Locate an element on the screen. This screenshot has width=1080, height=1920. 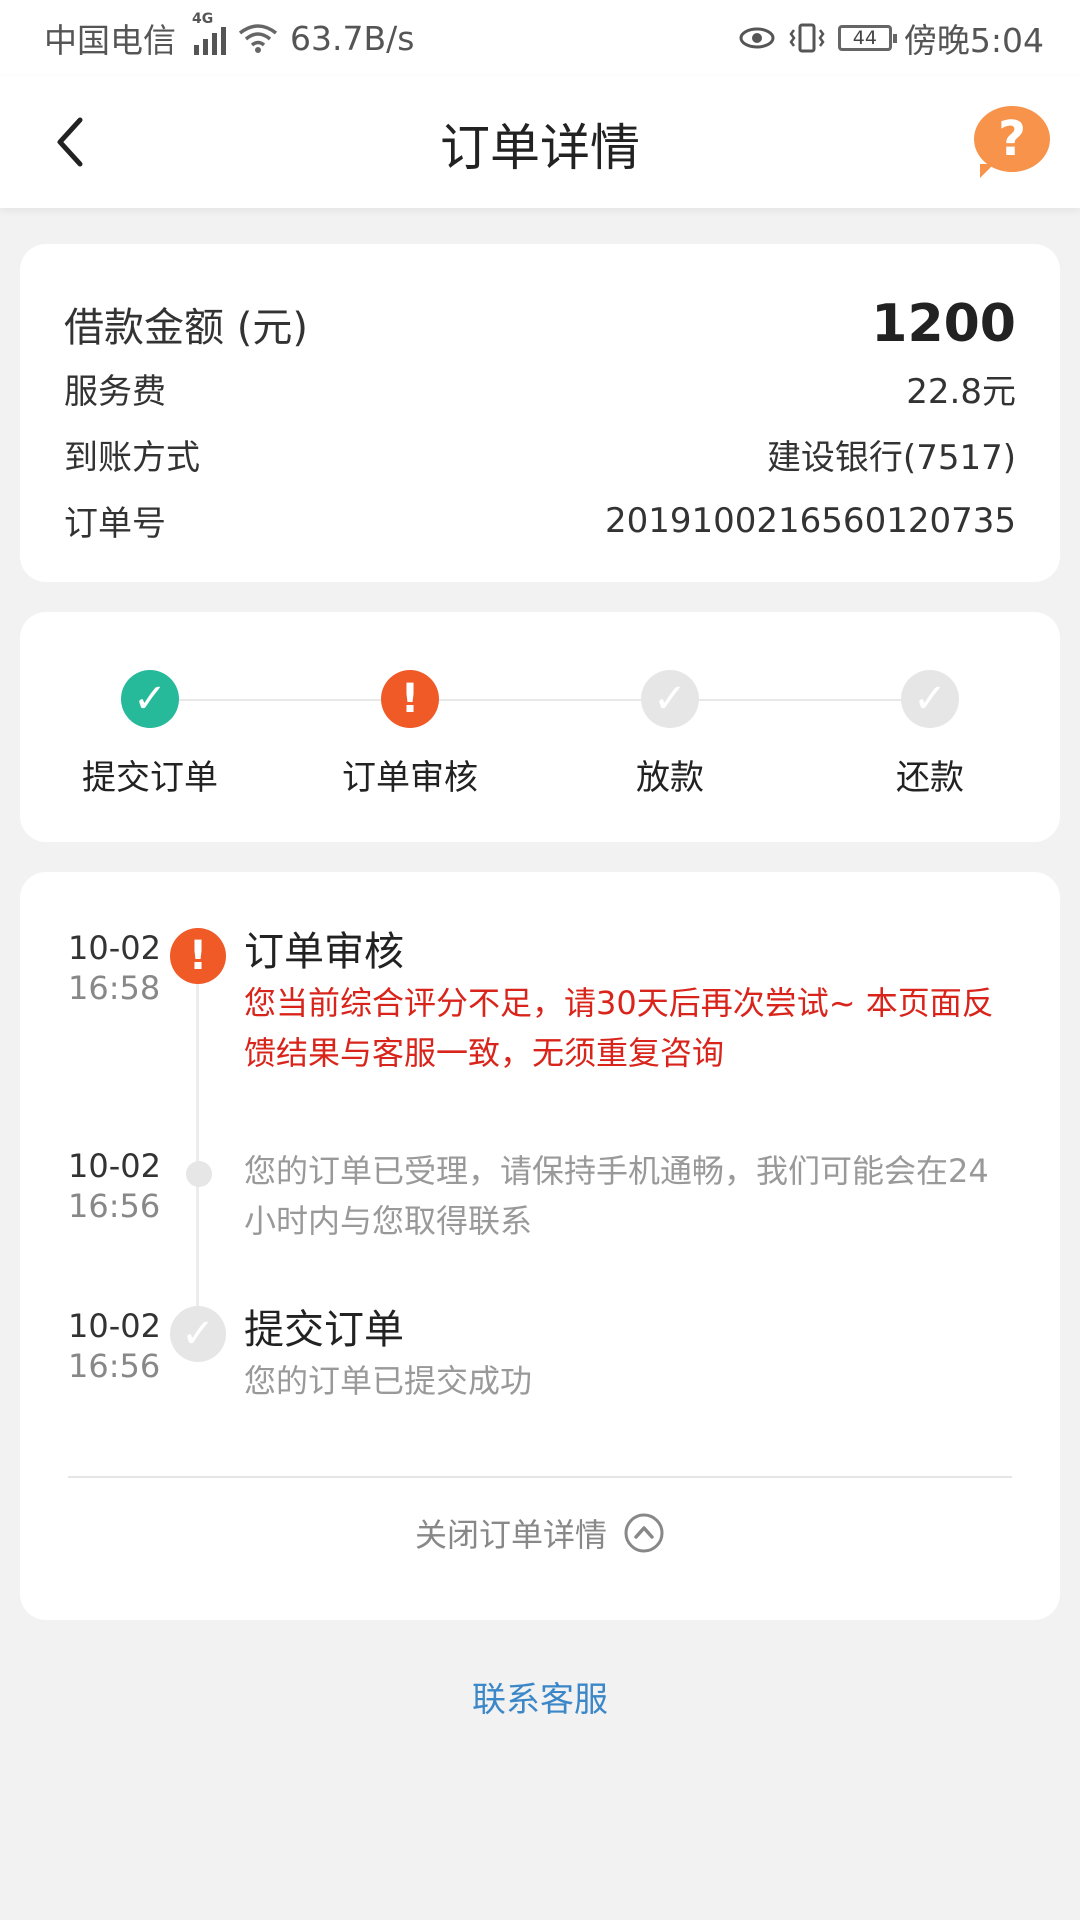
timeline-time: 16:58 is located at coordinates (114, 988).